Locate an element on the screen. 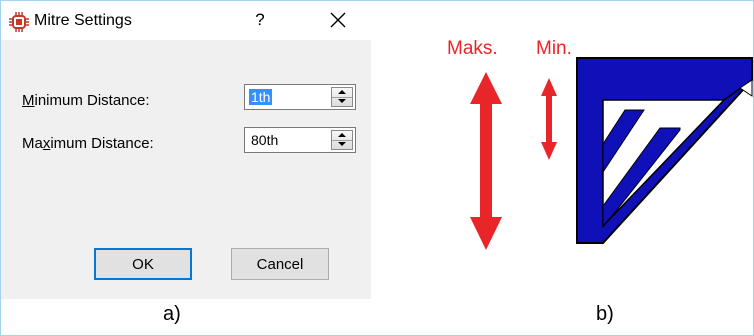  mitre-shape is located at coordinates (664, 150).